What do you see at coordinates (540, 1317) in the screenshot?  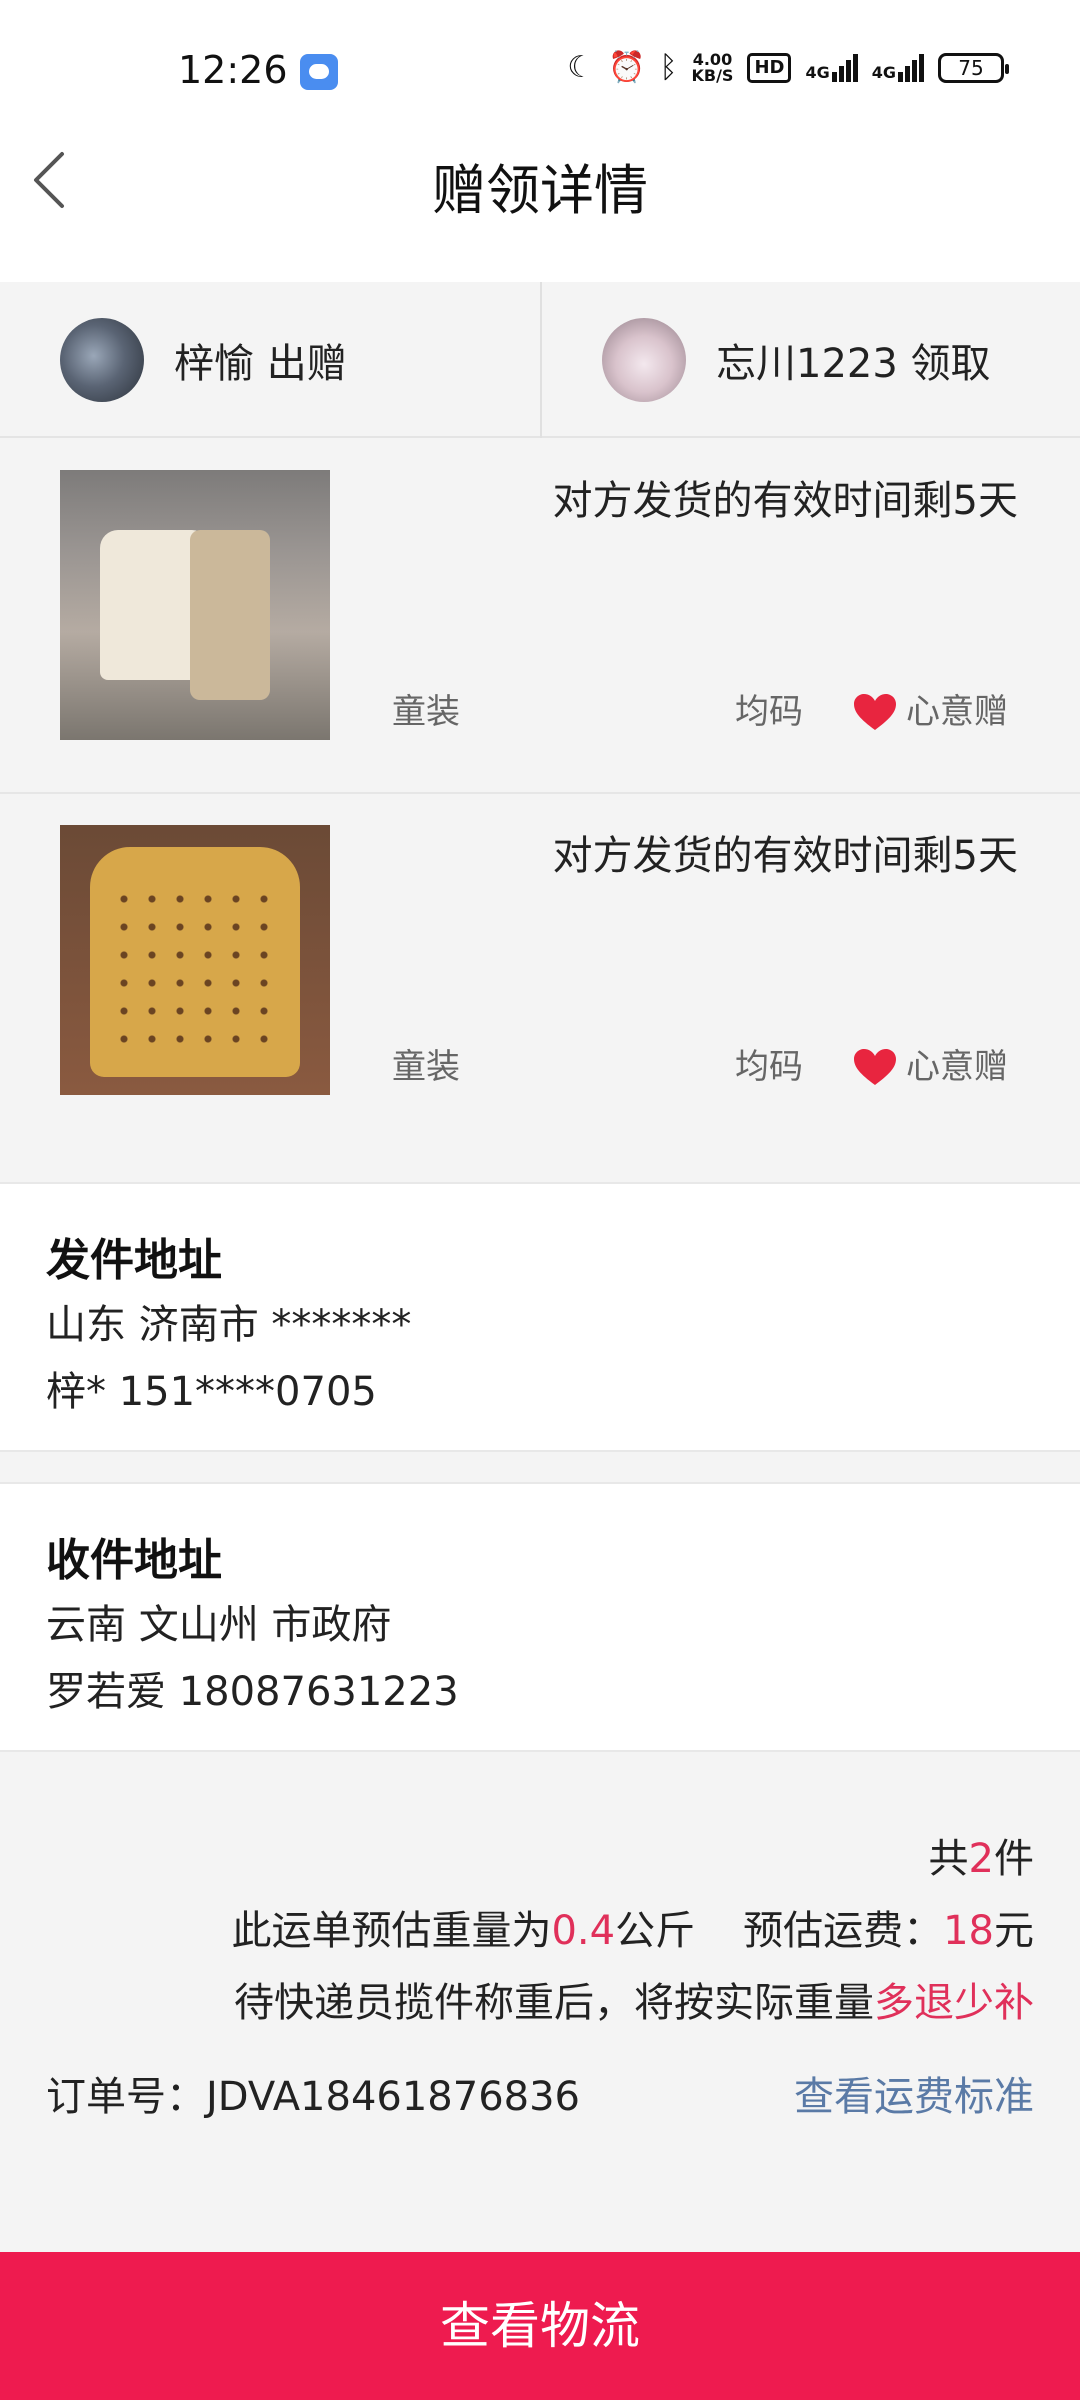 I see `sender-address-card: 发件地址 山东 济南市 ******* 梓* 151****0705` at bounding box center [540, 1317].